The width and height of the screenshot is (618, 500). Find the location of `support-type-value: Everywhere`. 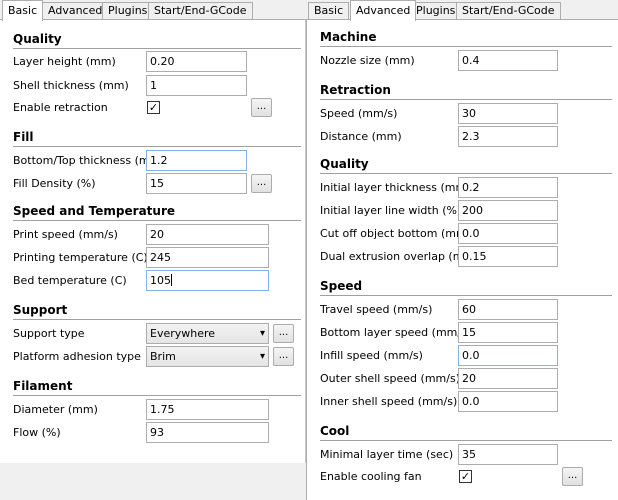

support-type-value: Everywhere is located at coordinates (183, 333).